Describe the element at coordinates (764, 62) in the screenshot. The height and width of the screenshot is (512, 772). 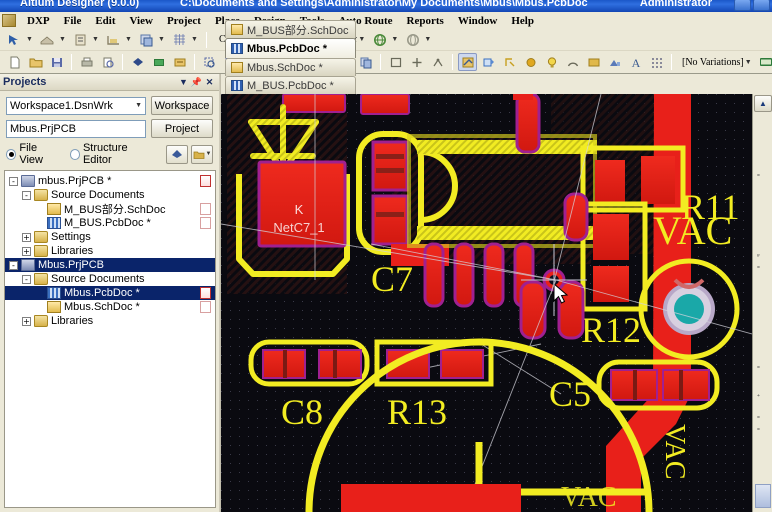
I see `variations-icon` at that location.